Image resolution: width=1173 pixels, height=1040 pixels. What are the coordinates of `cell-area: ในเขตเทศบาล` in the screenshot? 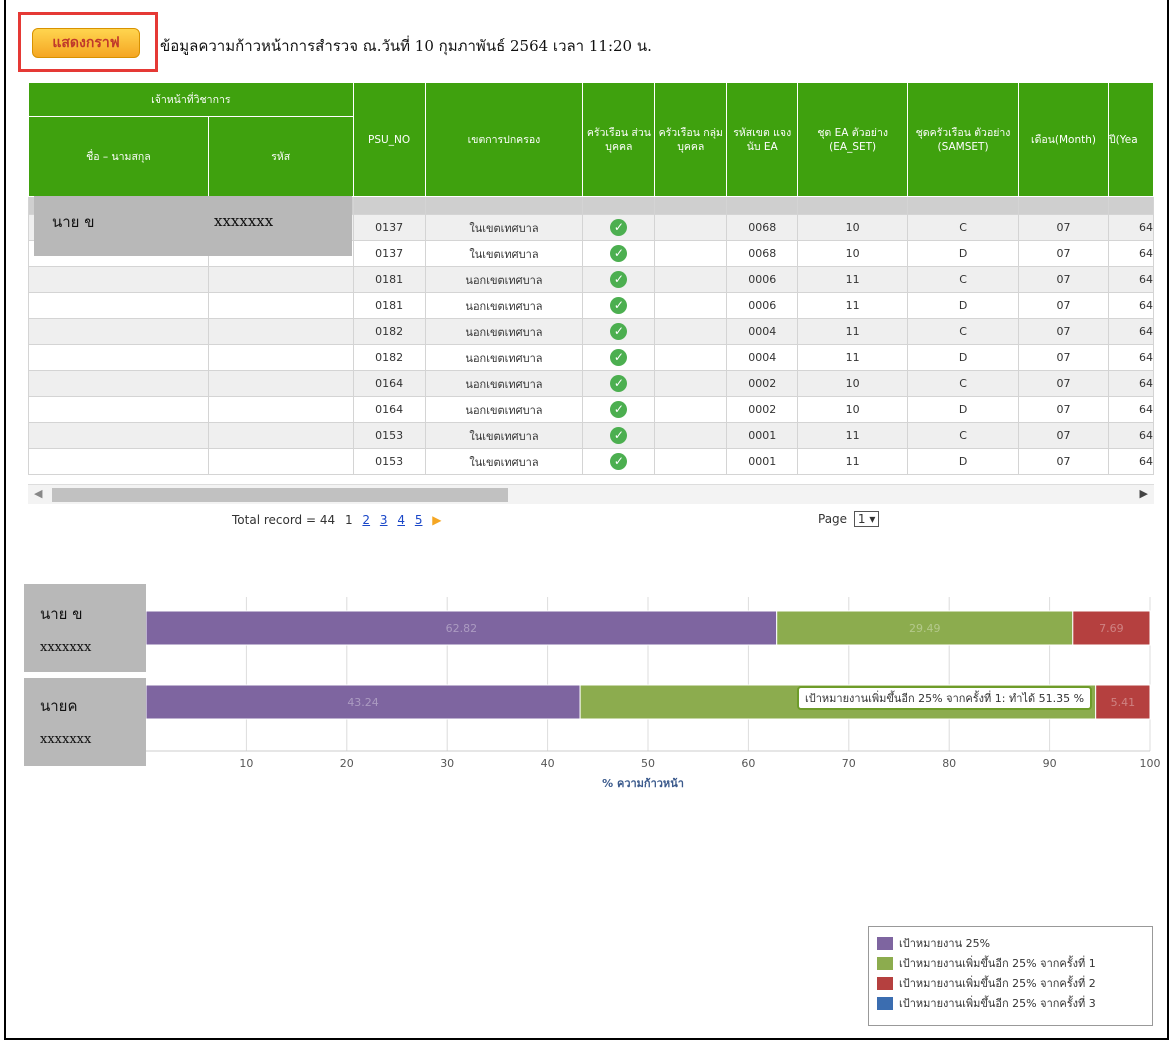 It's located at (504, 435).